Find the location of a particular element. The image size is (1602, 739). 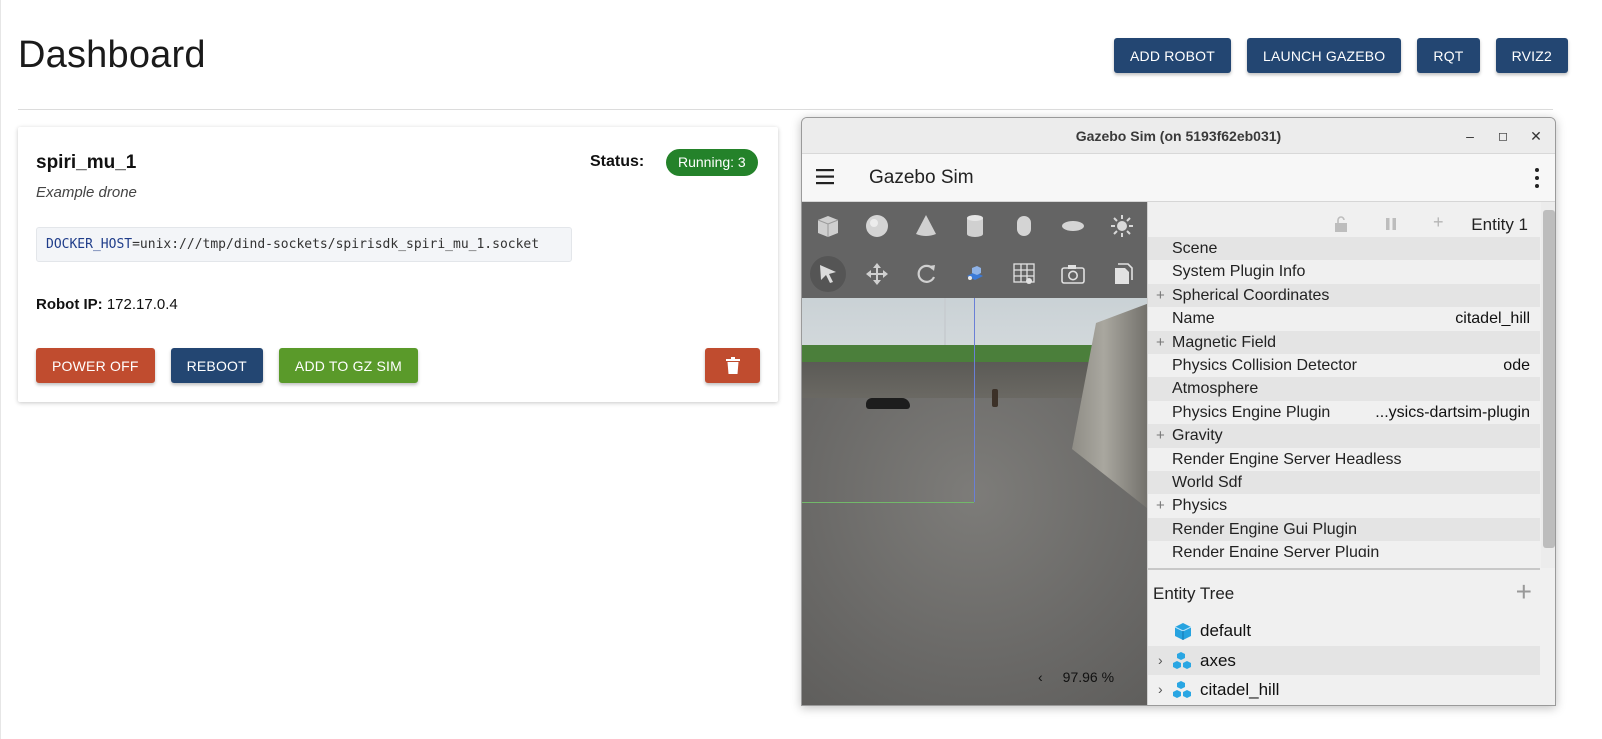

status-label: Status: is located at coordinates (617, 161).